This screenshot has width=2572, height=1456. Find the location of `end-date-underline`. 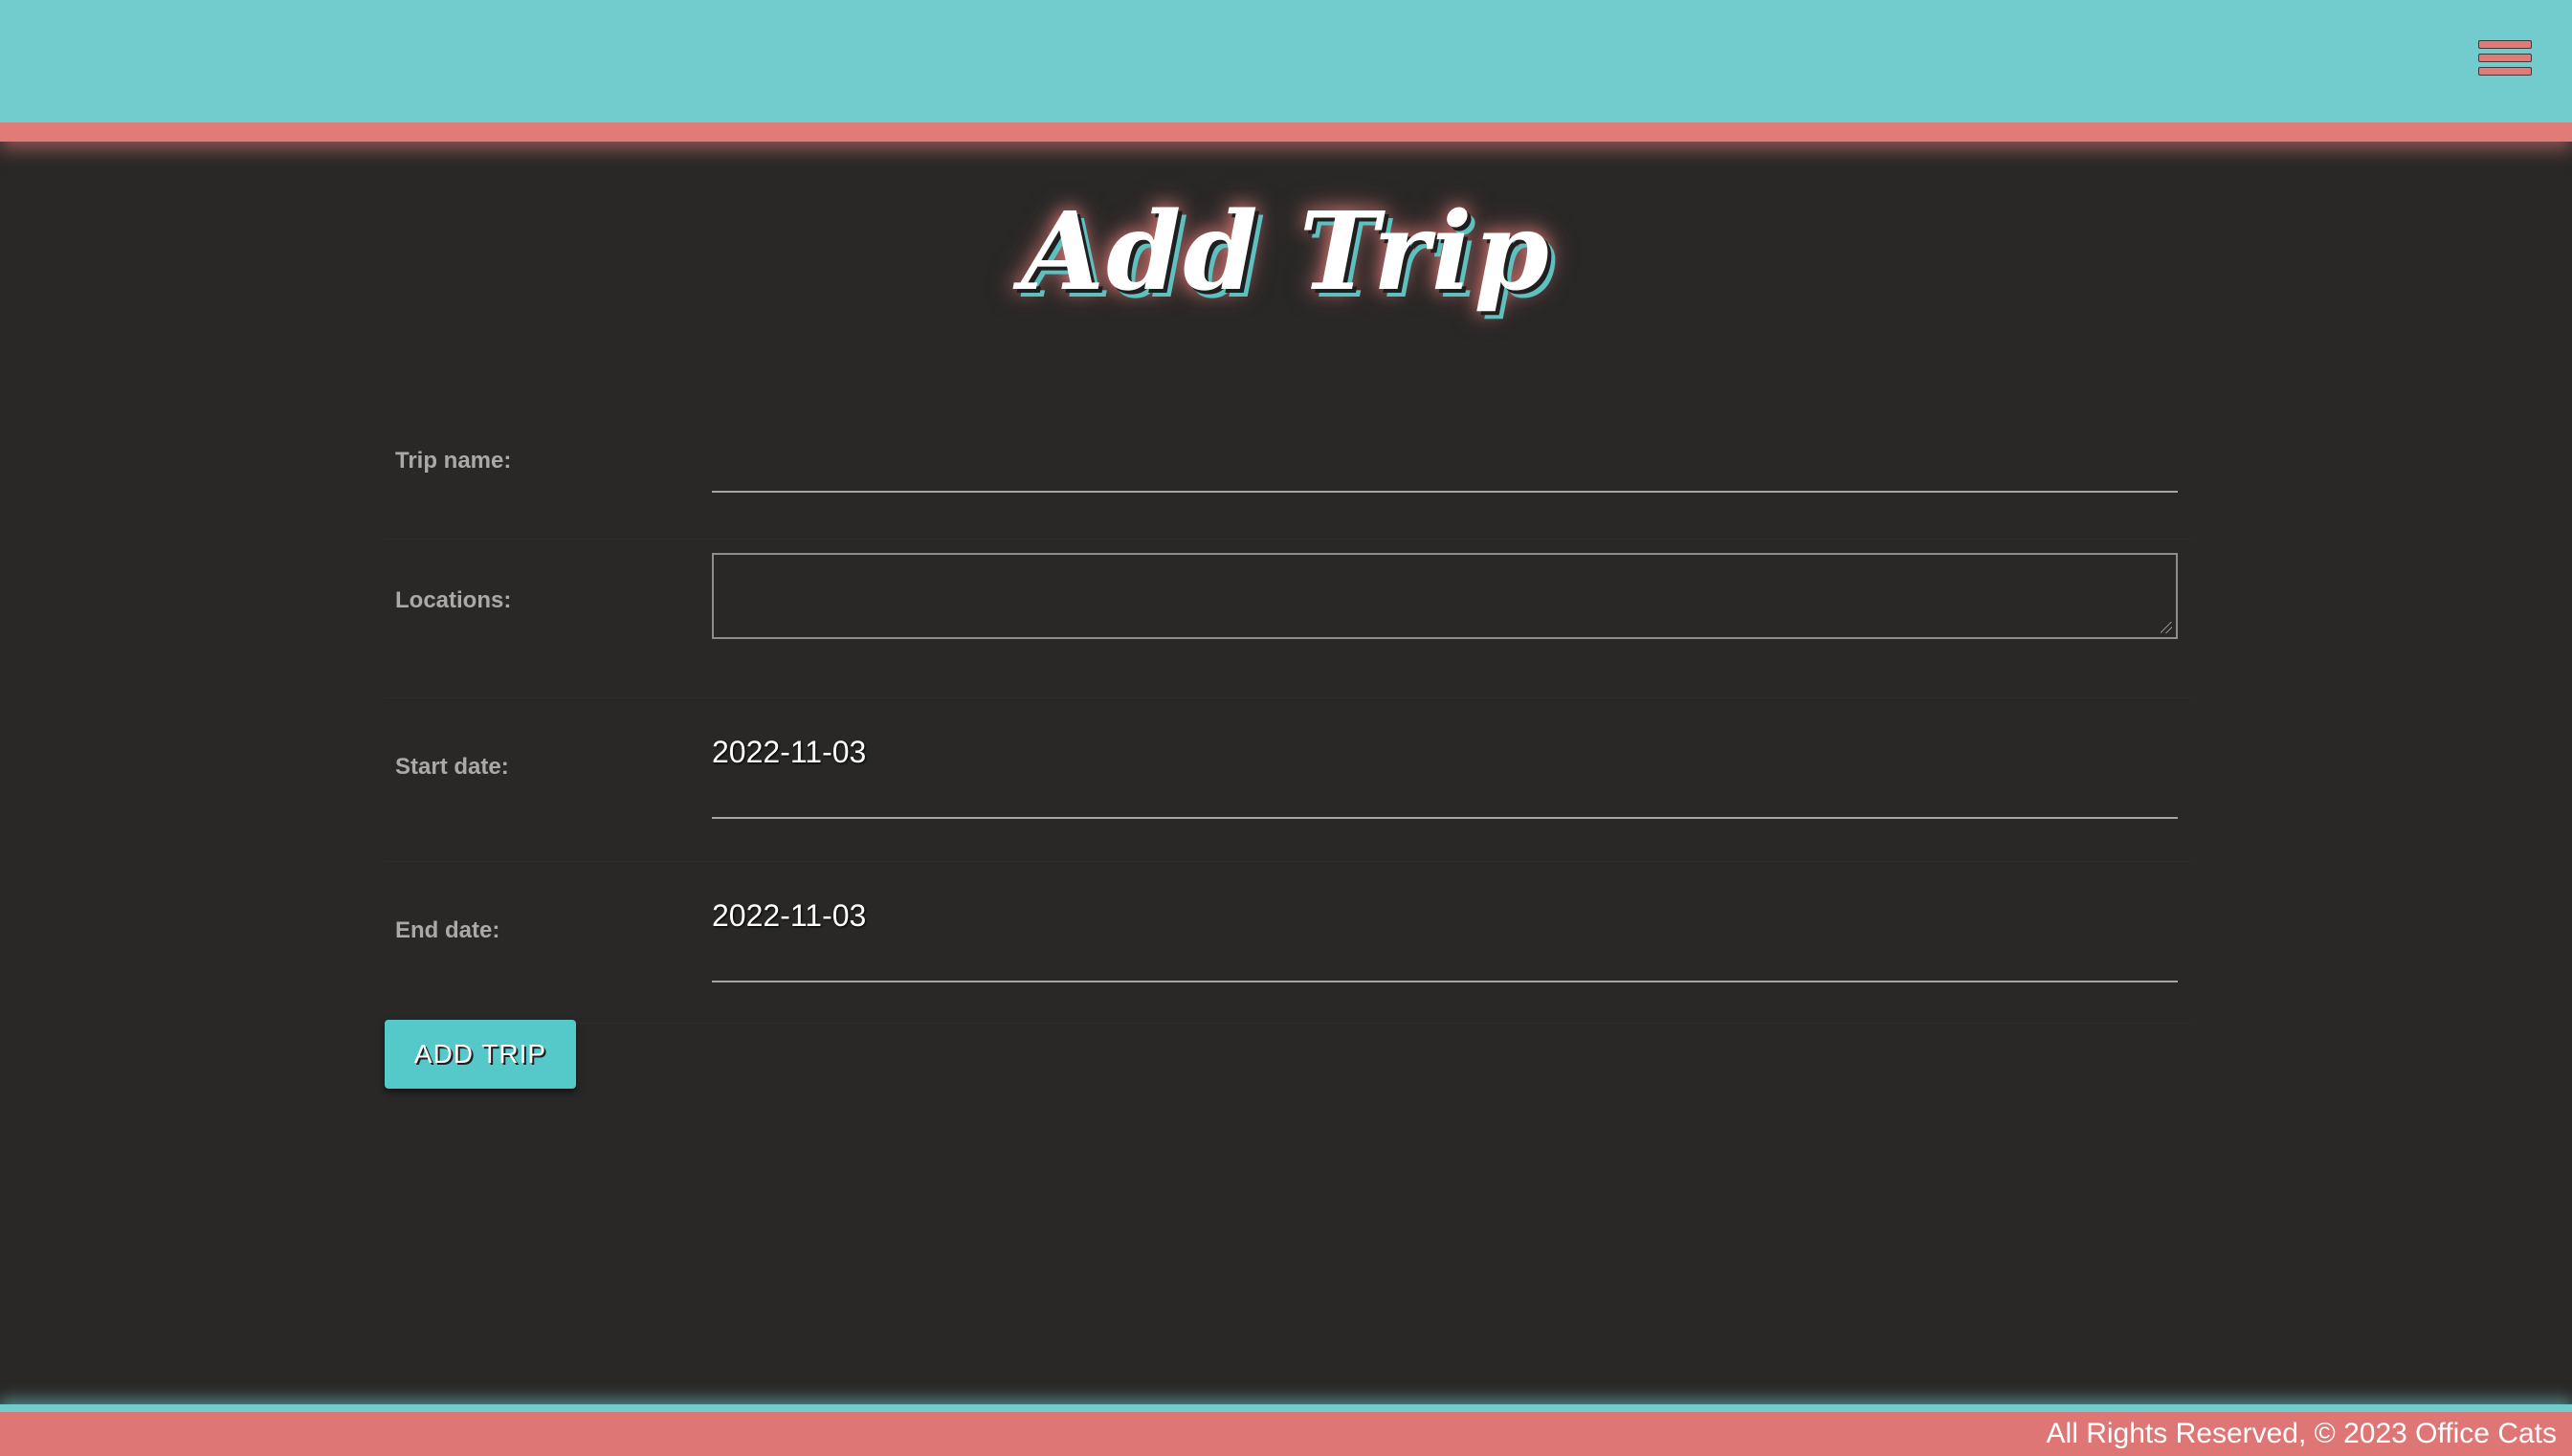

end-date-underline is located at coordinates (1445, 982).